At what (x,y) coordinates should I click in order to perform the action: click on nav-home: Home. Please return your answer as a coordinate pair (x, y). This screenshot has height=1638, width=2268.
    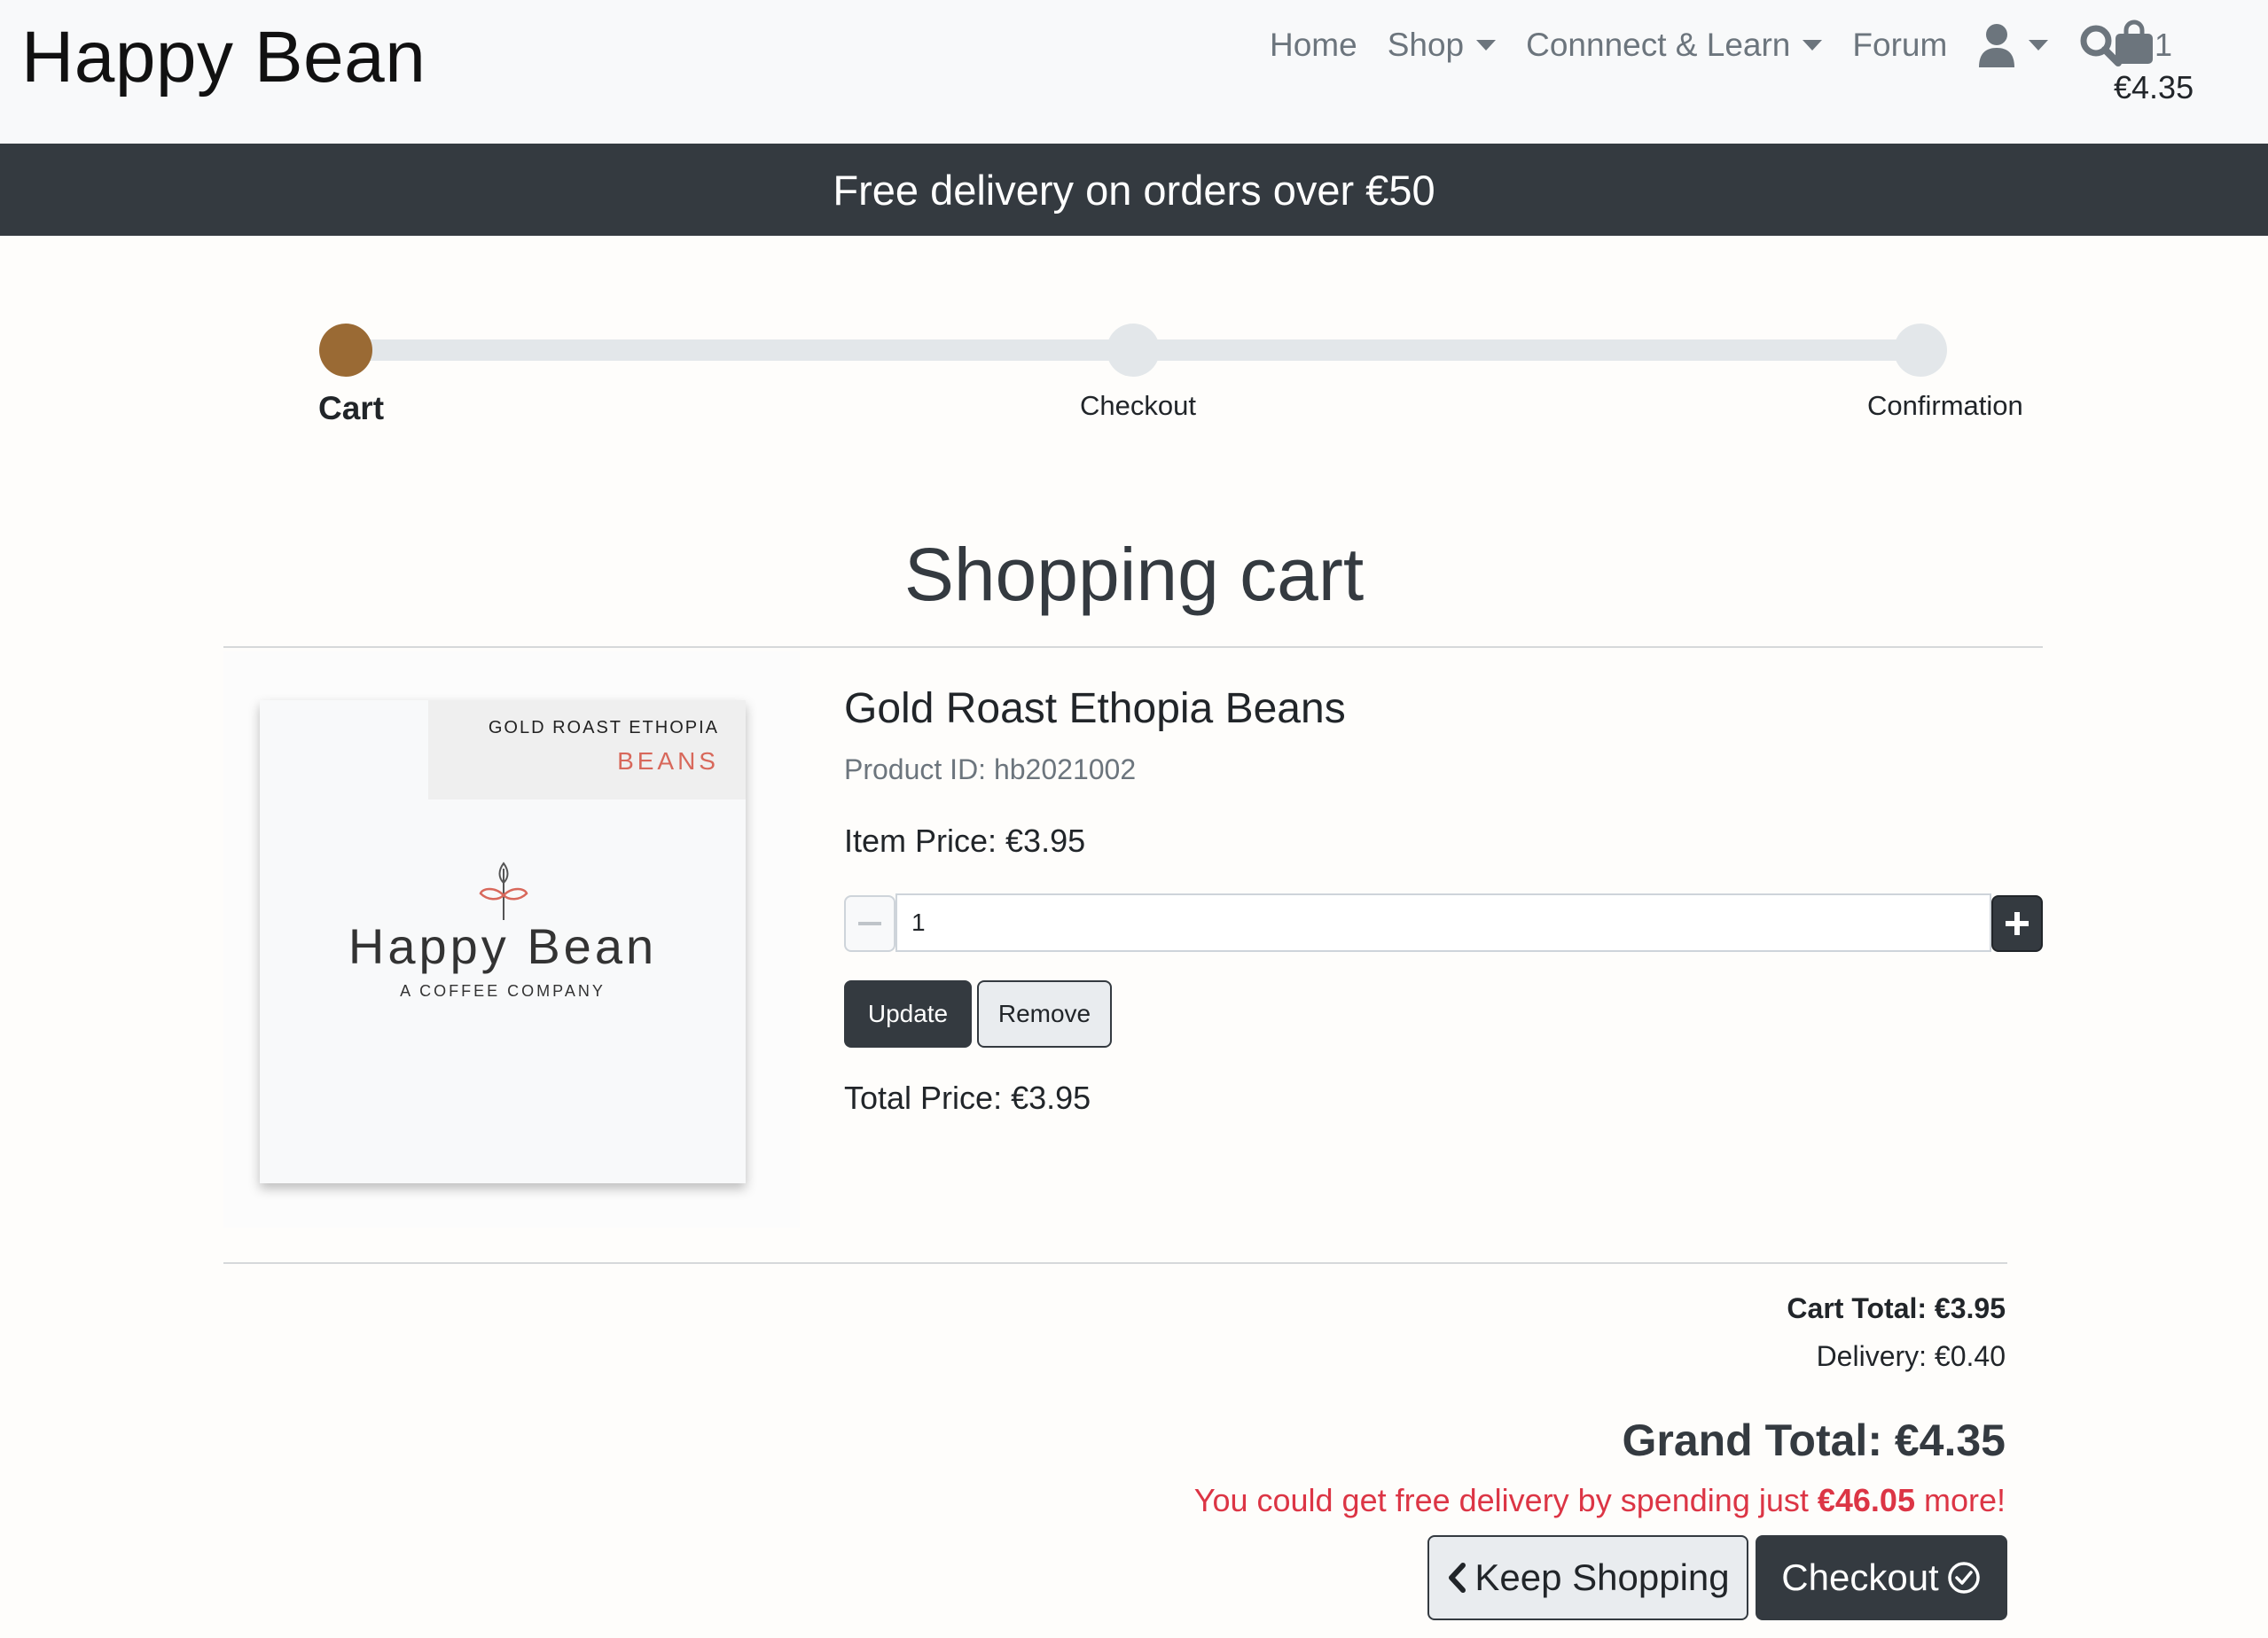
    Looking at the image, I should click on (1313, 45).